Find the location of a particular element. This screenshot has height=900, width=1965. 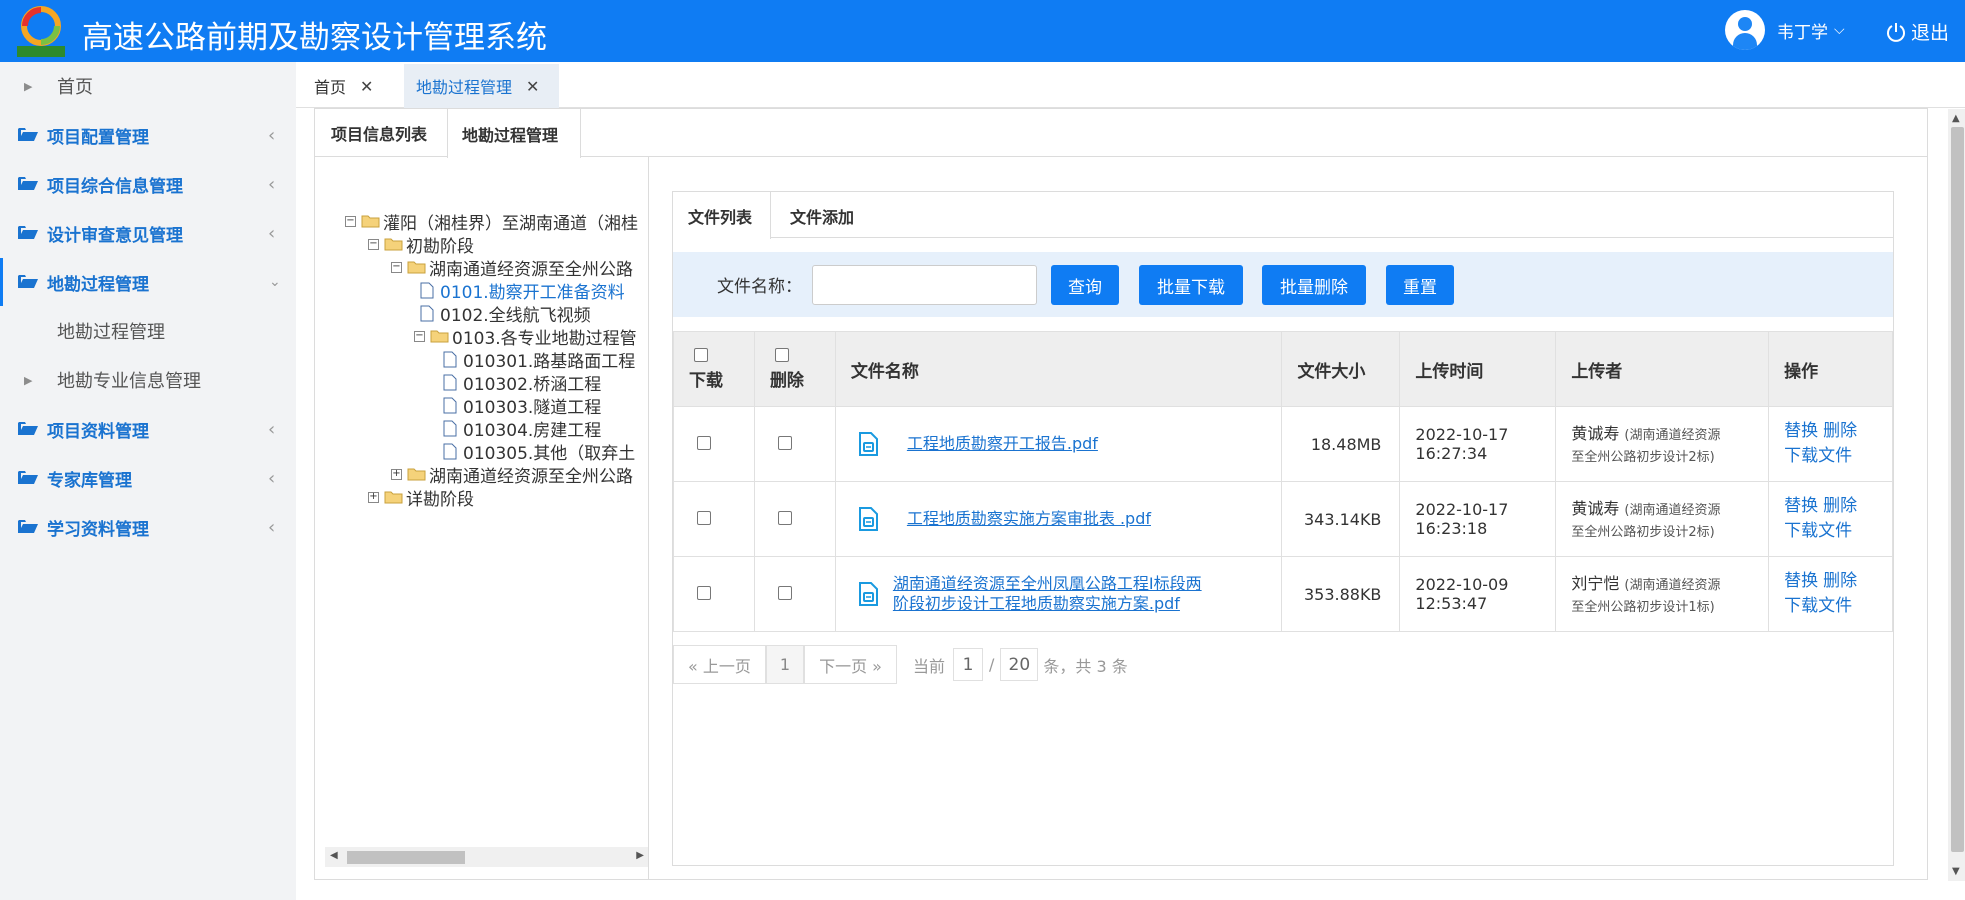

tree-node: 010302.桥涵工程 is located at coordinates (522, 383).